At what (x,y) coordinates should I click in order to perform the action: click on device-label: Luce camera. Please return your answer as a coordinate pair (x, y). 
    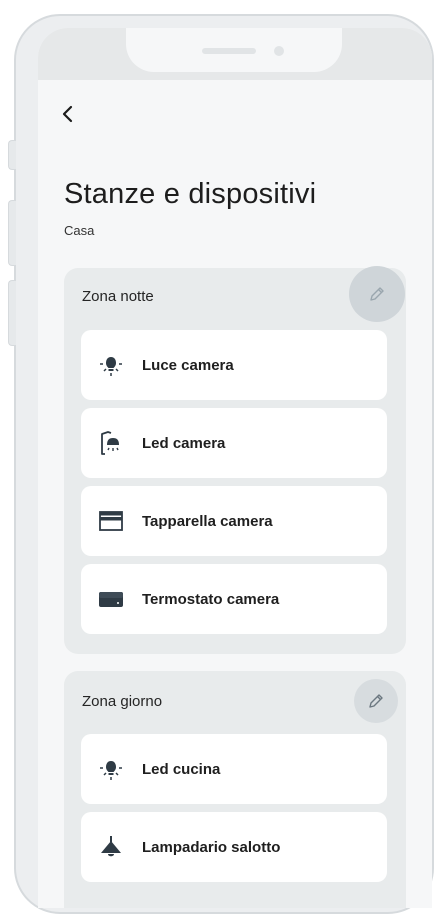
    Looking at the image, I should click on (188, 365).